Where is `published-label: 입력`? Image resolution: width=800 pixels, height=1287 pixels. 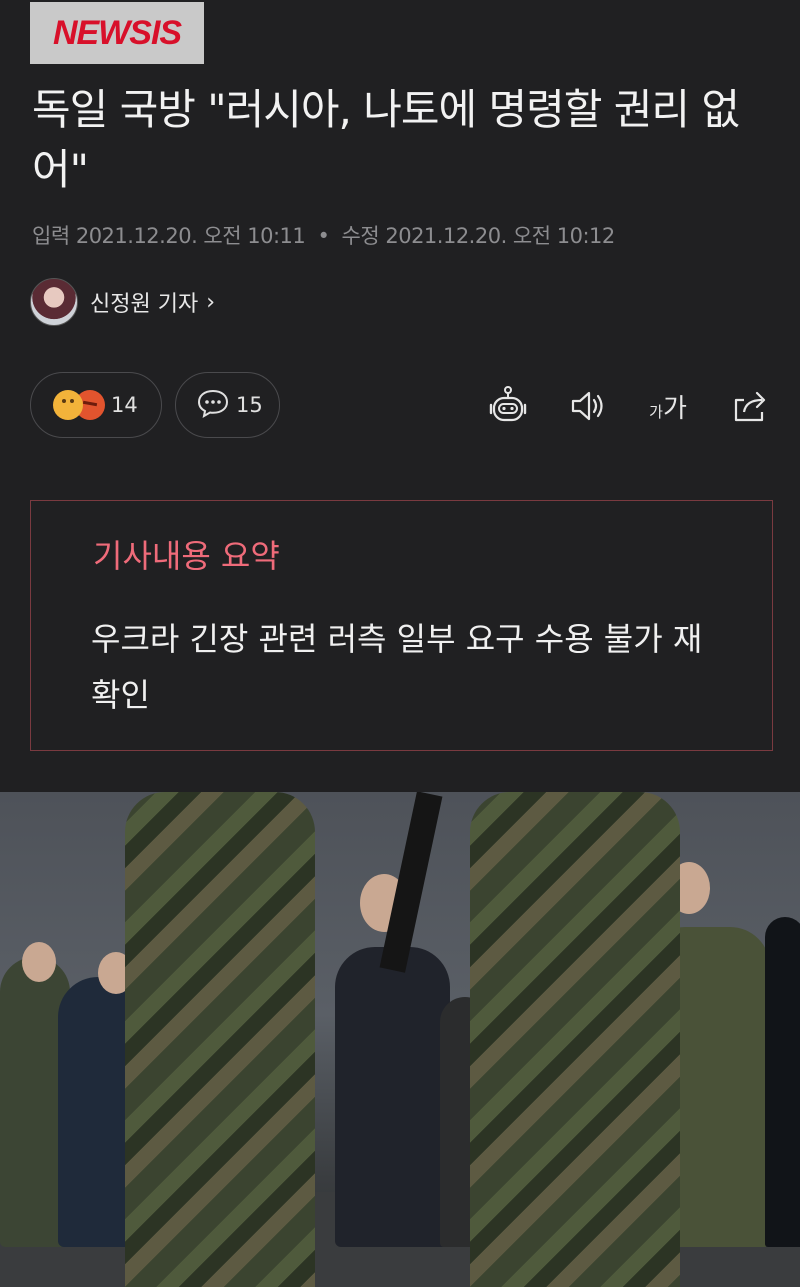 published-label: 입력 is located at coordinates (51, 236).